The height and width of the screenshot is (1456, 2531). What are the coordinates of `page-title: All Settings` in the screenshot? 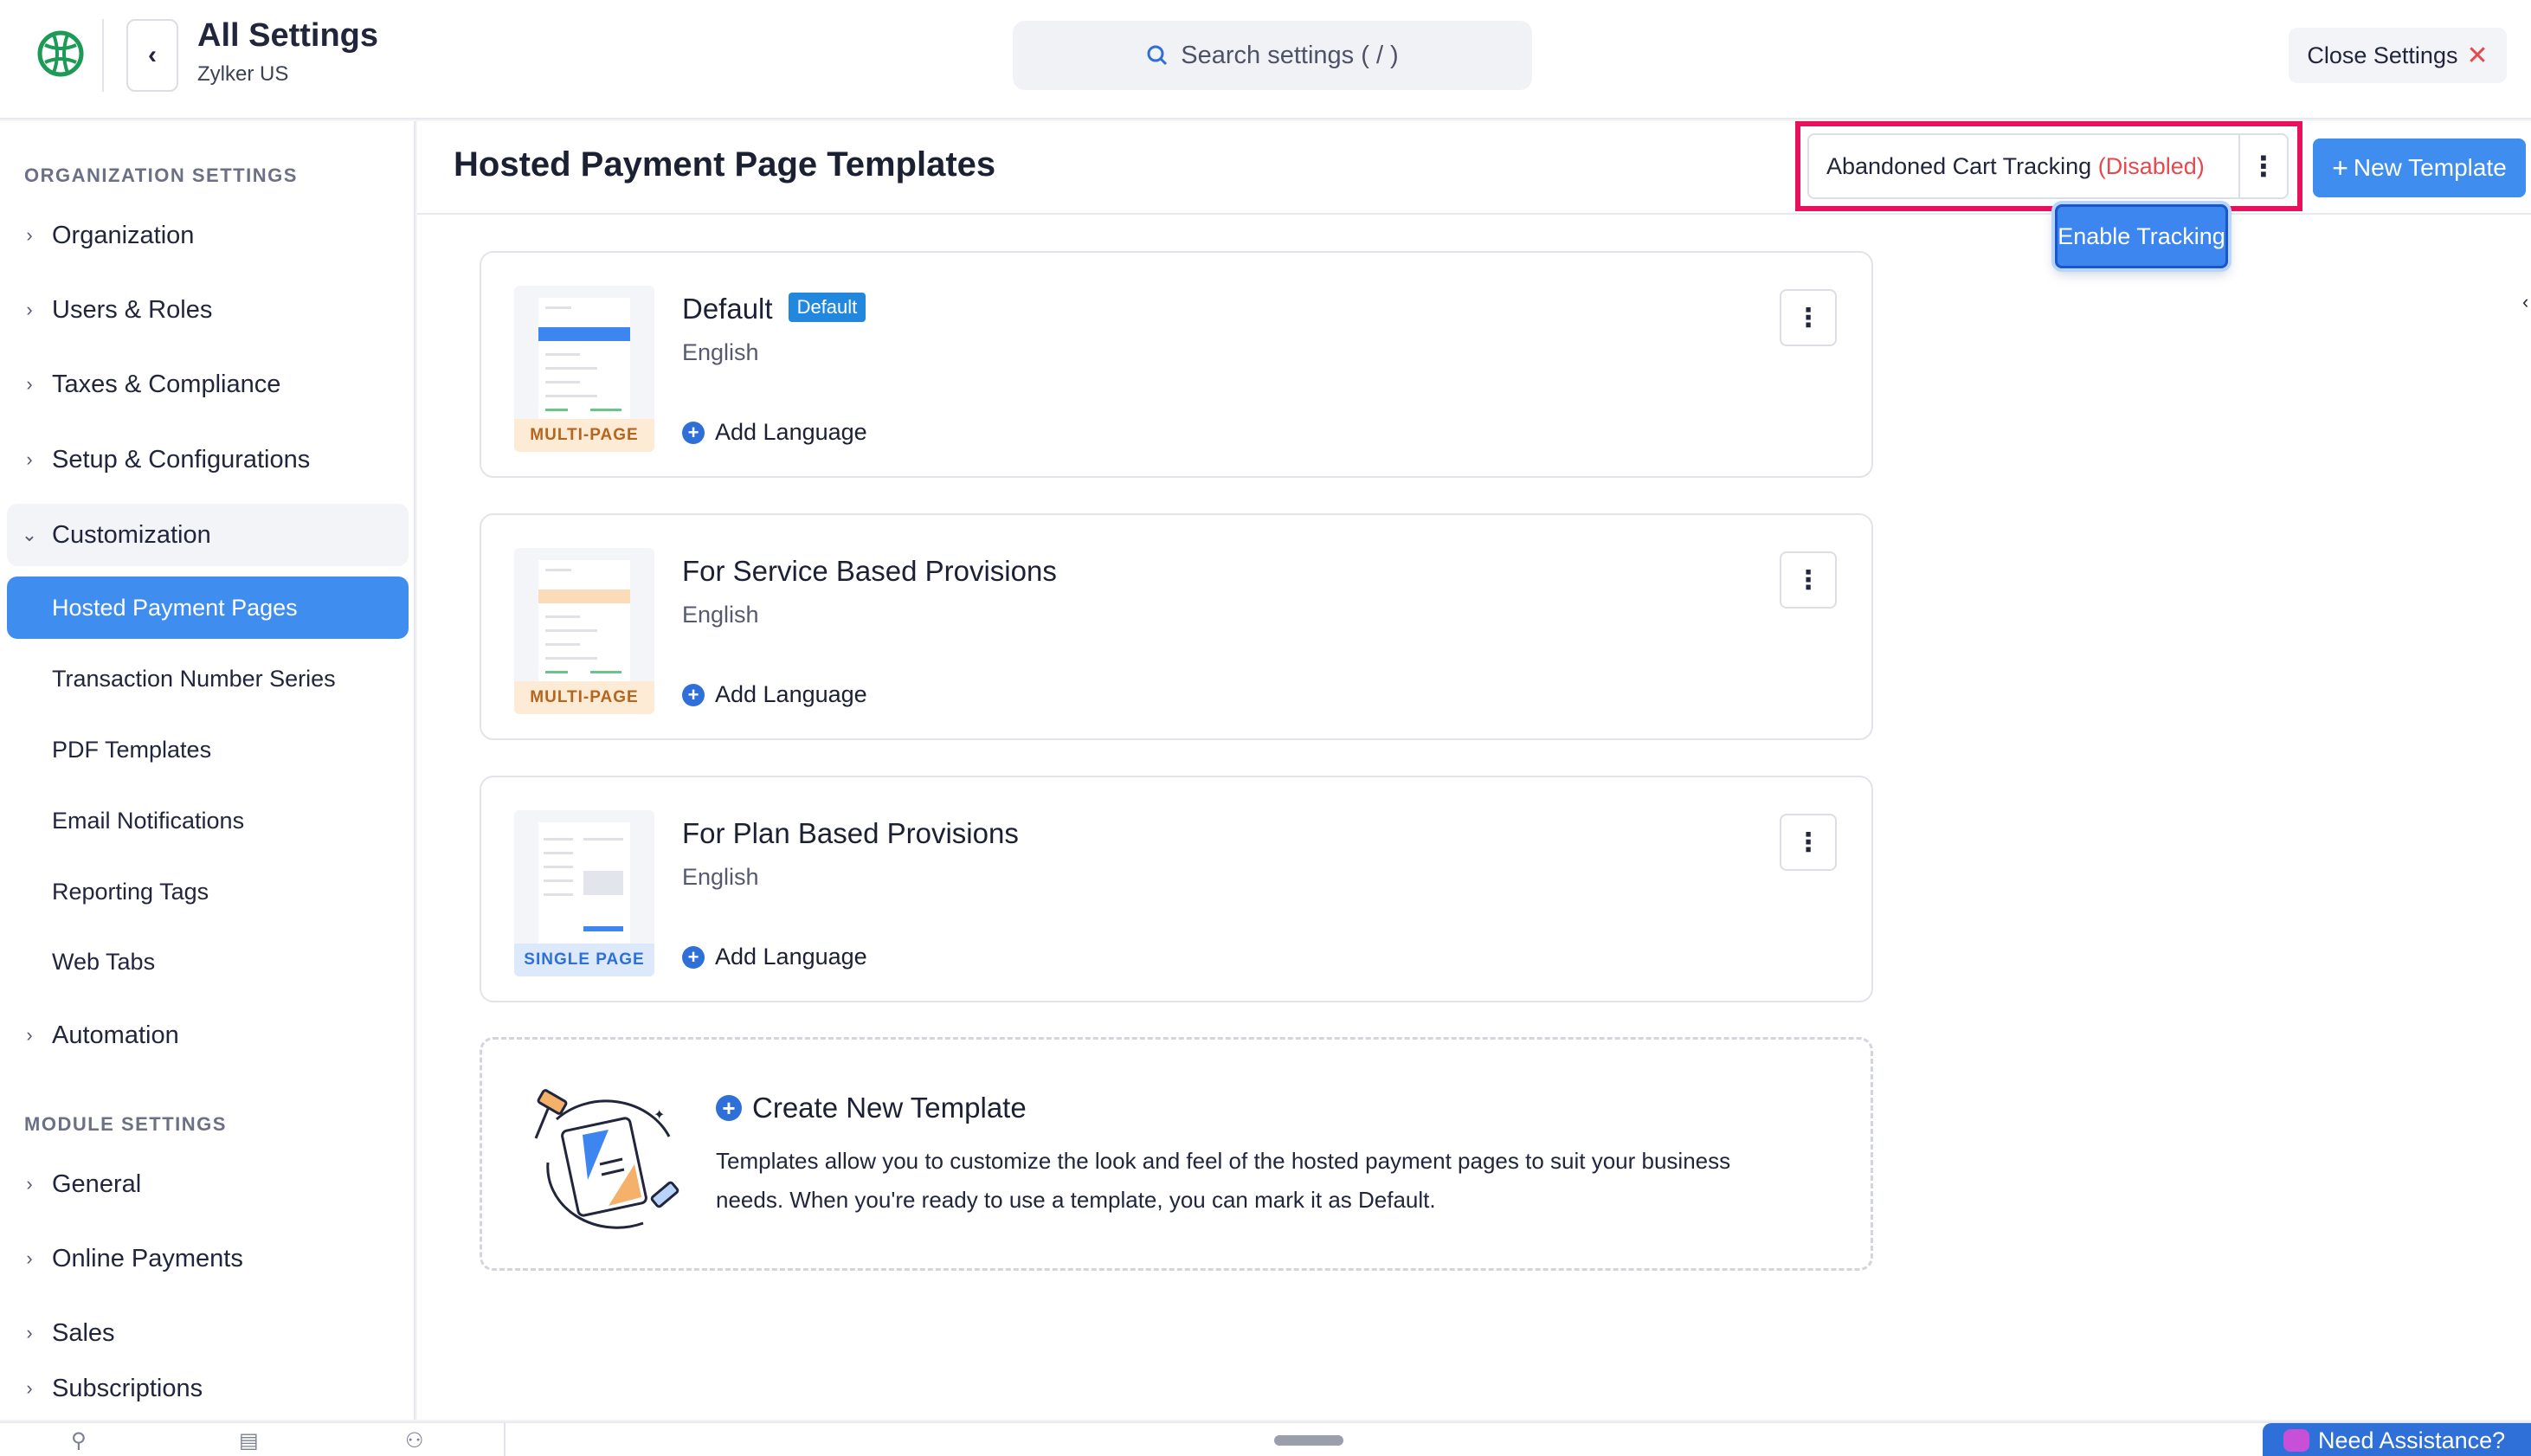 It's located at (288, 35).